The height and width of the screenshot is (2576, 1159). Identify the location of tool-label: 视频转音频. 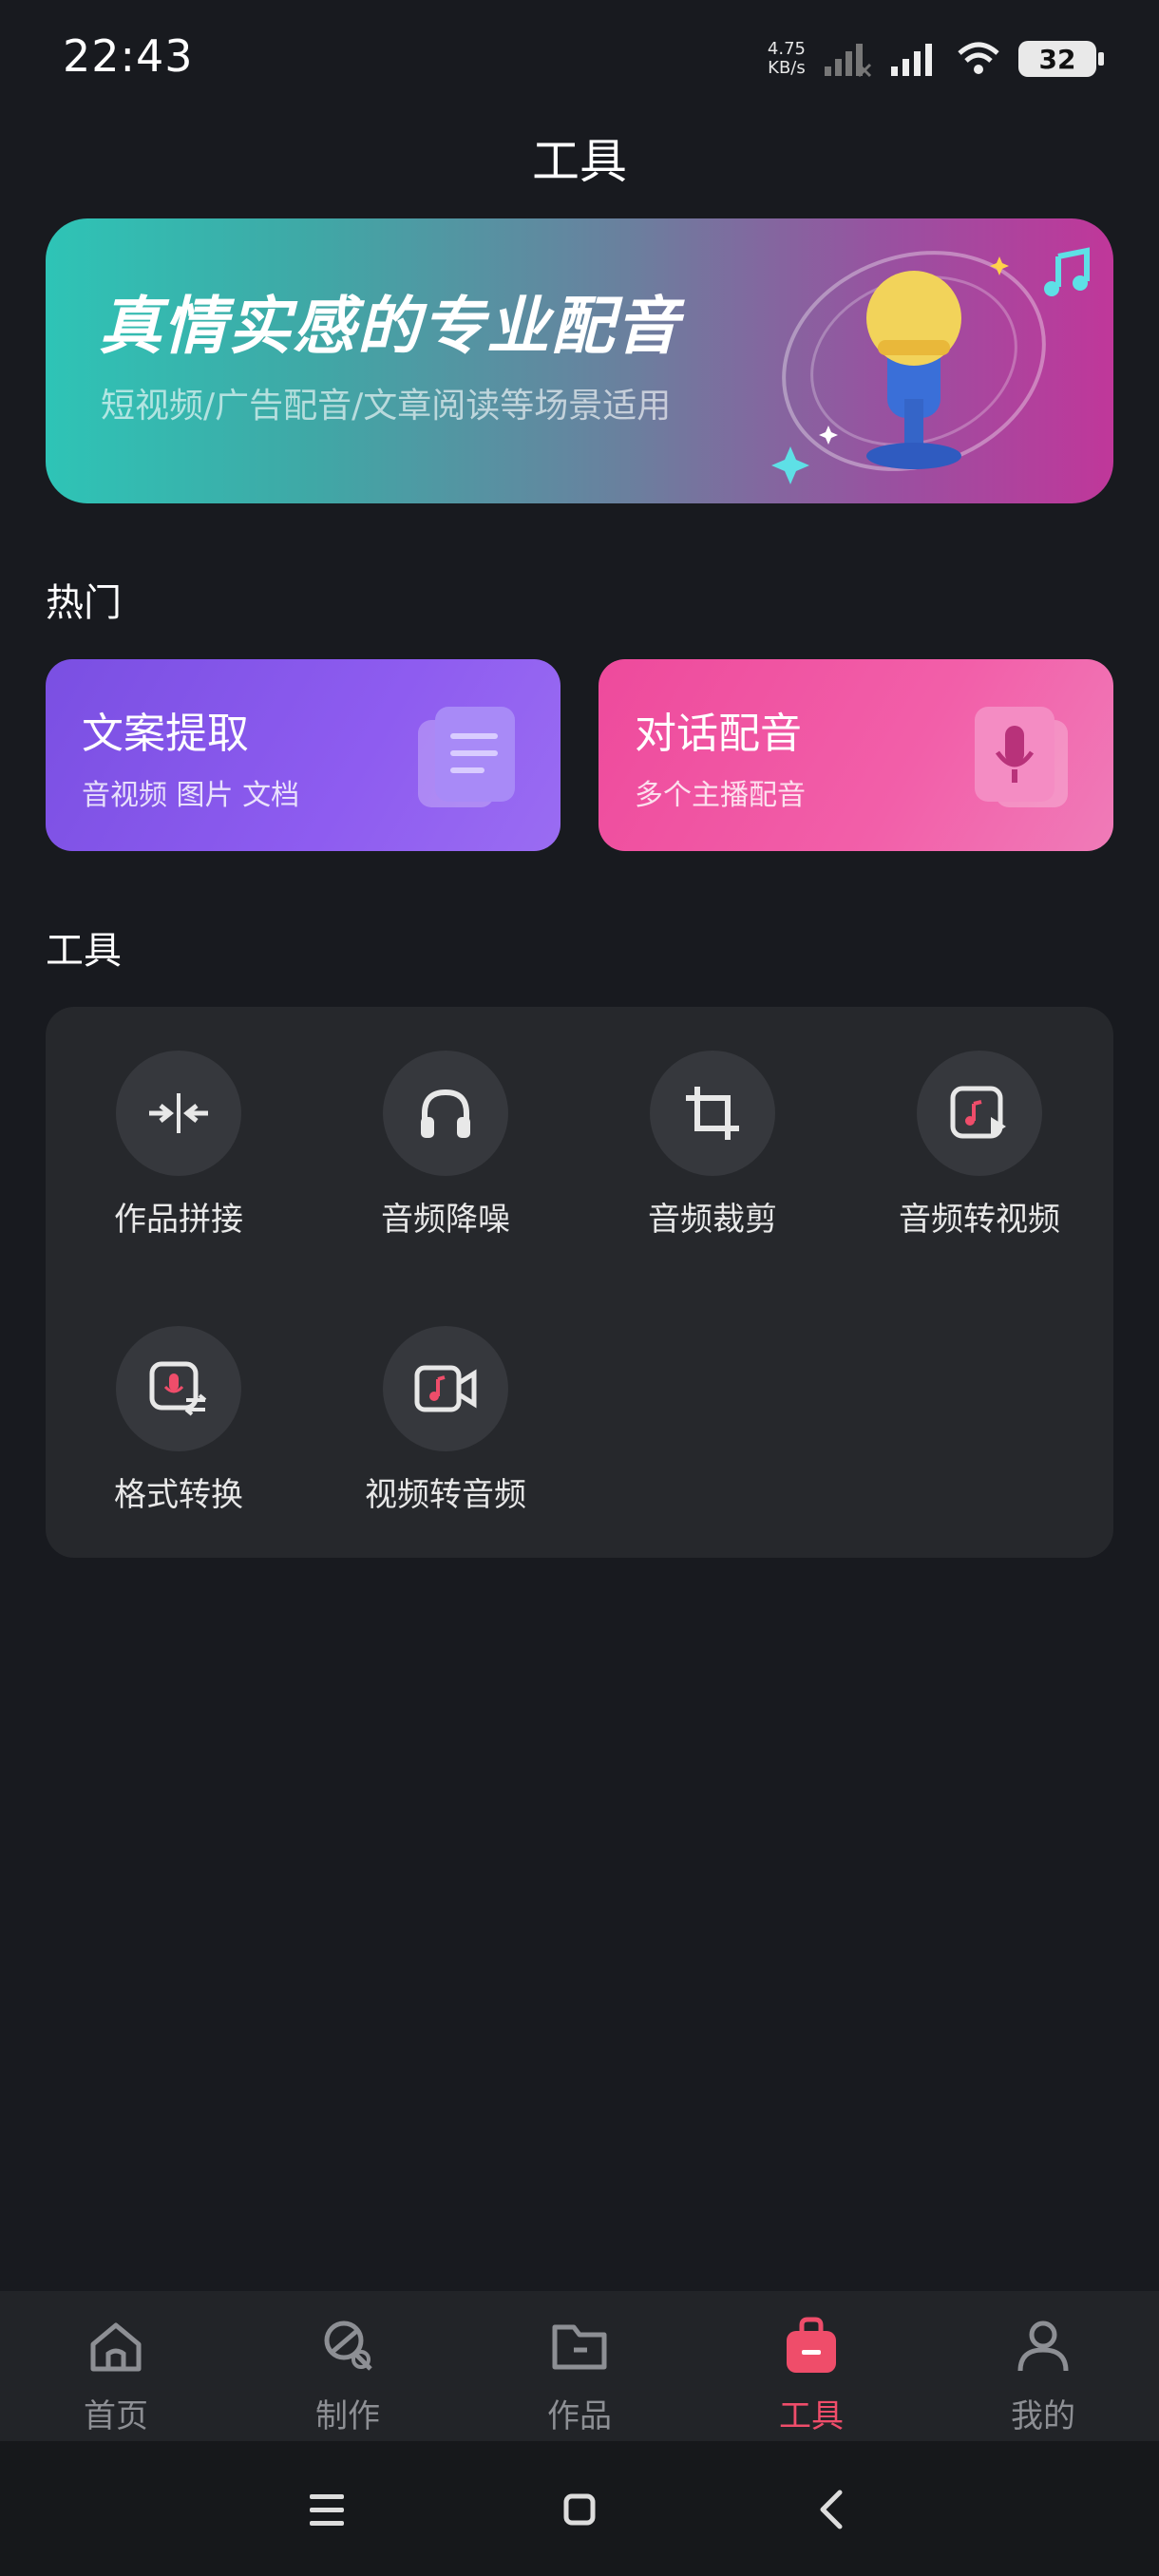
(445, 1495).